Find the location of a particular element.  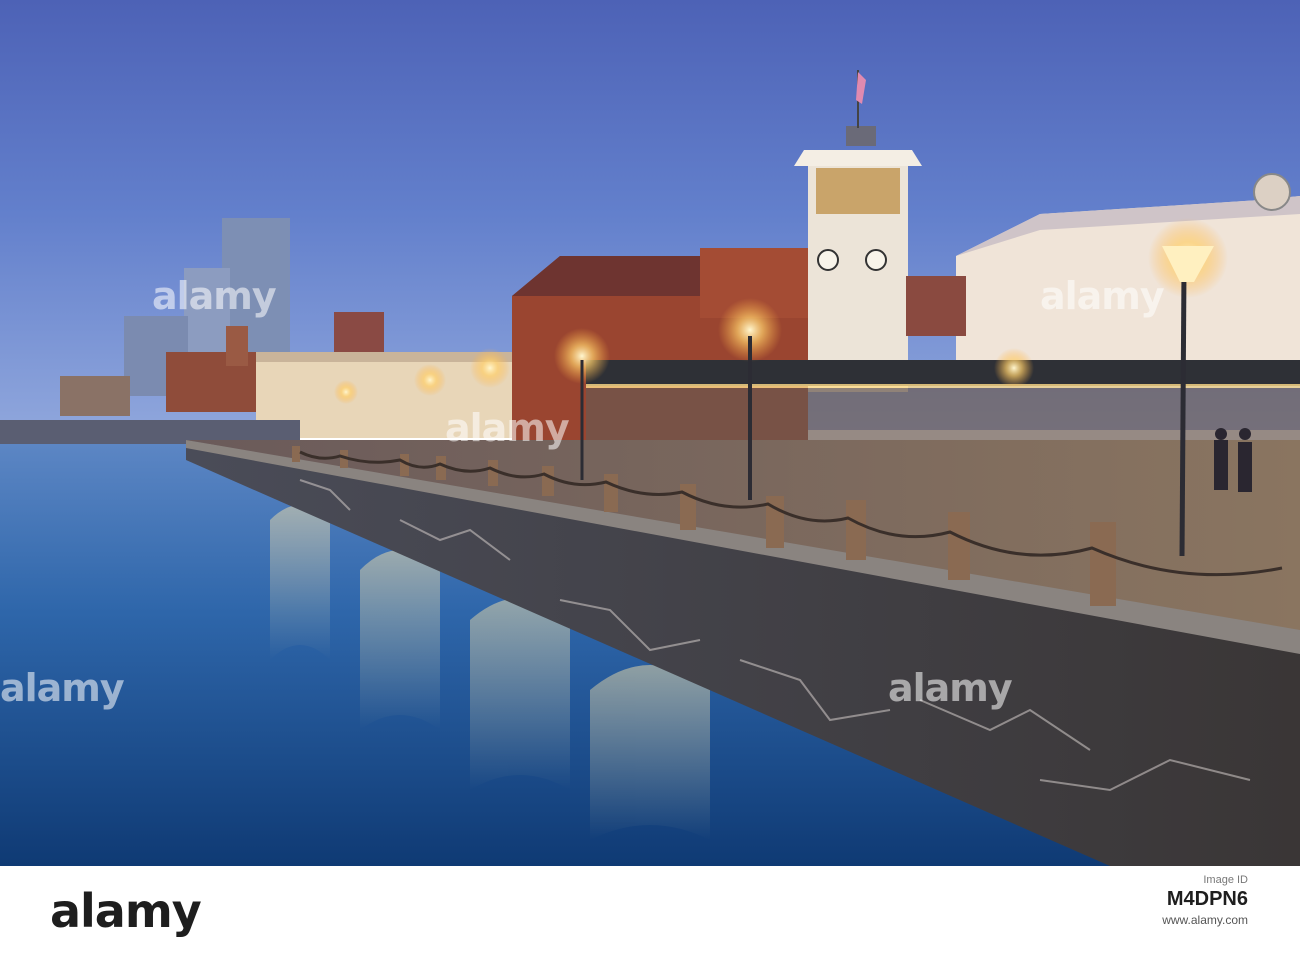

watermark-right: alamy is located at coordinates (950, 688).